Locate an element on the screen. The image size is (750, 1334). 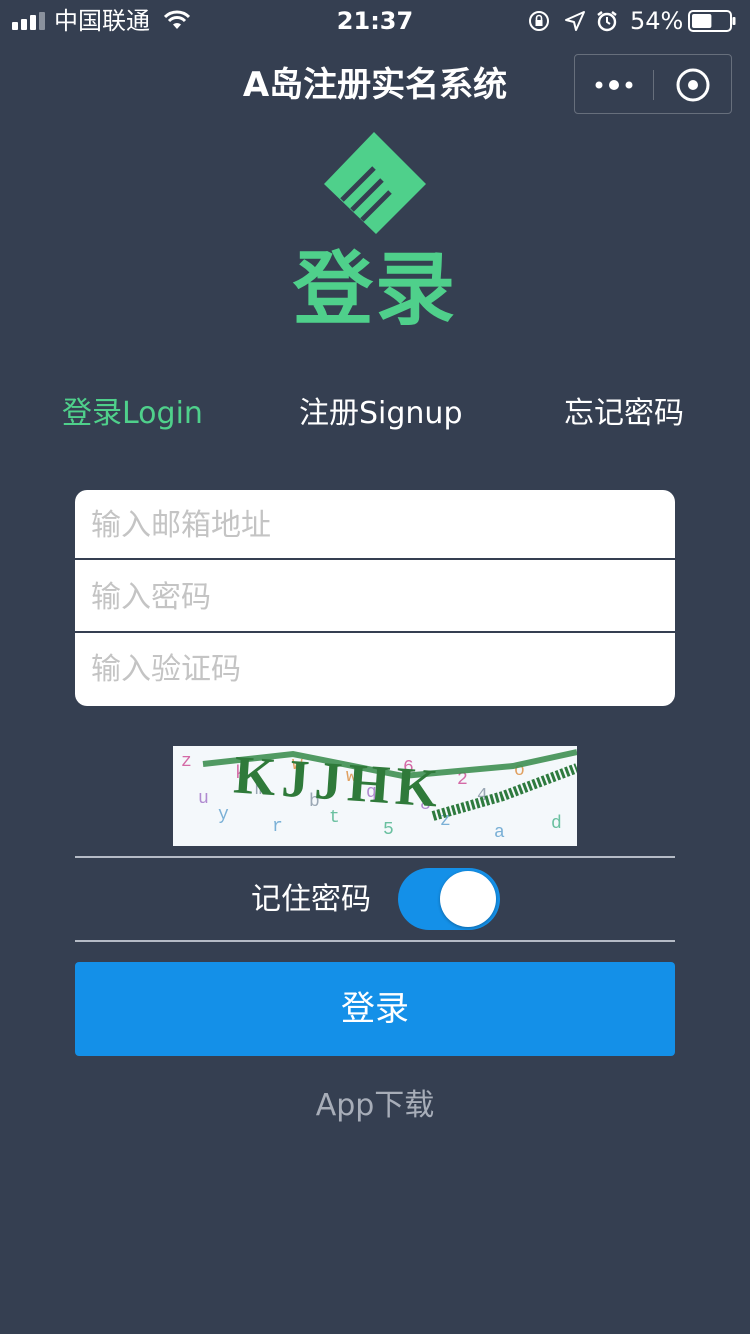
captcha-input is located at coordinates (375, 669).